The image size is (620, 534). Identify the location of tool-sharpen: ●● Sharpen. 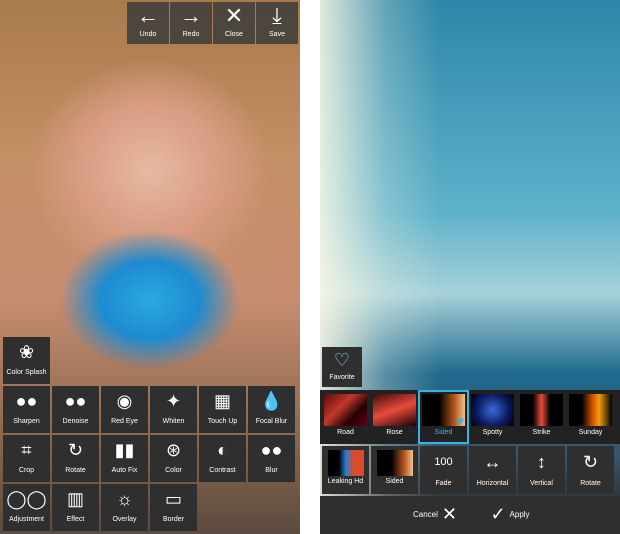
(26, 409).